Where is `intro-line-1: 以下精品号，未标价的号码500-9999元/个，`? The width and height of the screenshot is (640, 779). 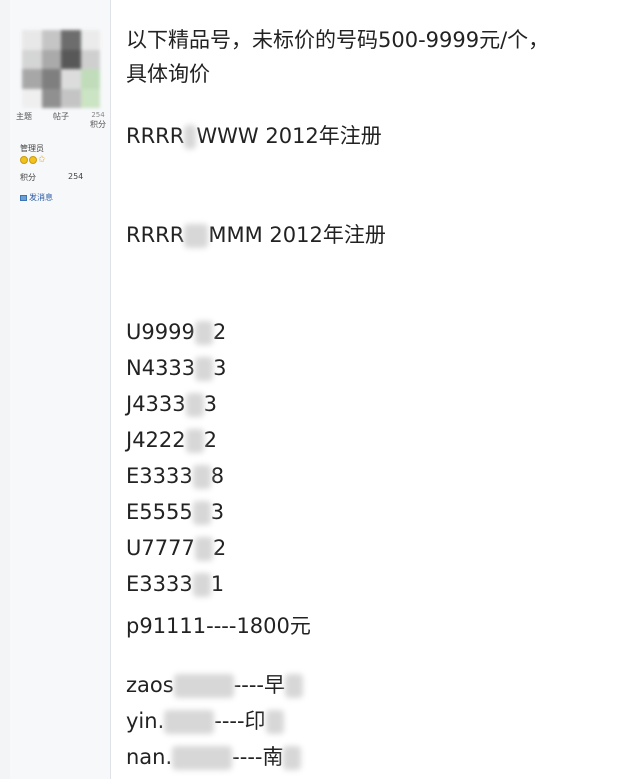 intro-line-1: 以下精品号，未标价的号码500-9999元/个， is located at coordinates (338, 40).